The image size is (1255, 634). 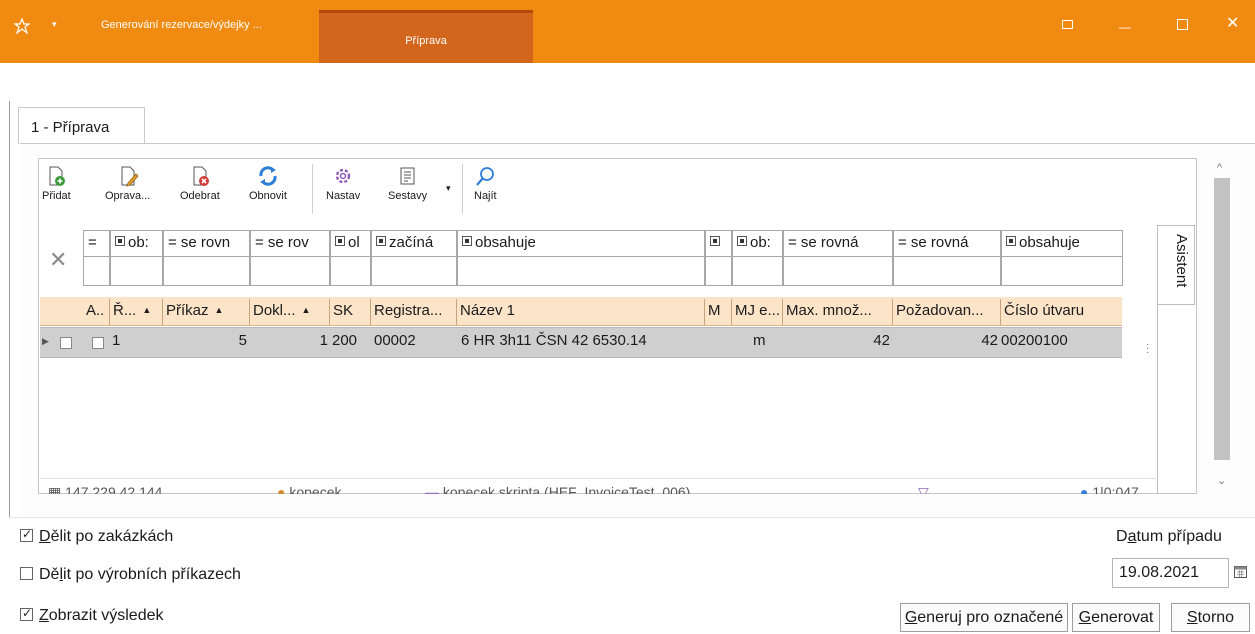 I want to click on tab-priprava: 1 - Příprava, so click(x=81, y=125).